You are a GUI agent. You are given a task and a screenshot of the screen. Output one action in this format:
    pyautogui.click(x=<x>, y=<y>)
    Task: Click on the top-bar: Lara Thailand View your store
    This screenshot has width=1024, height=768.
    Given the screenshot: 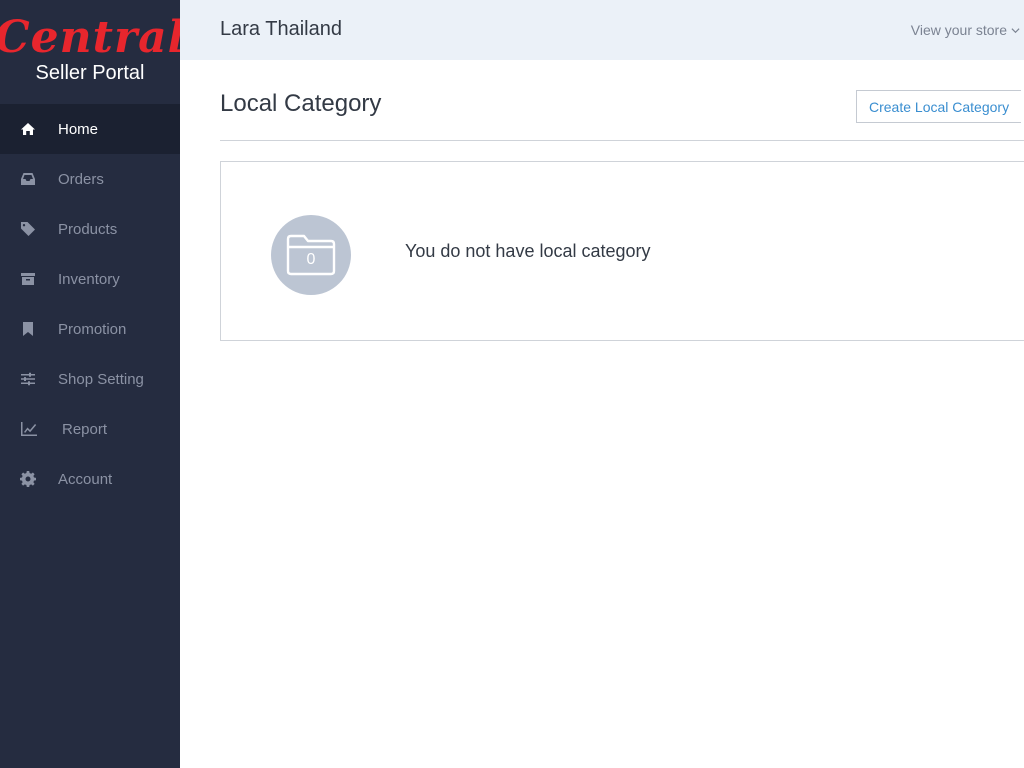 What is the action you would take?
    pyautogui.click(x=602, y=30)
    